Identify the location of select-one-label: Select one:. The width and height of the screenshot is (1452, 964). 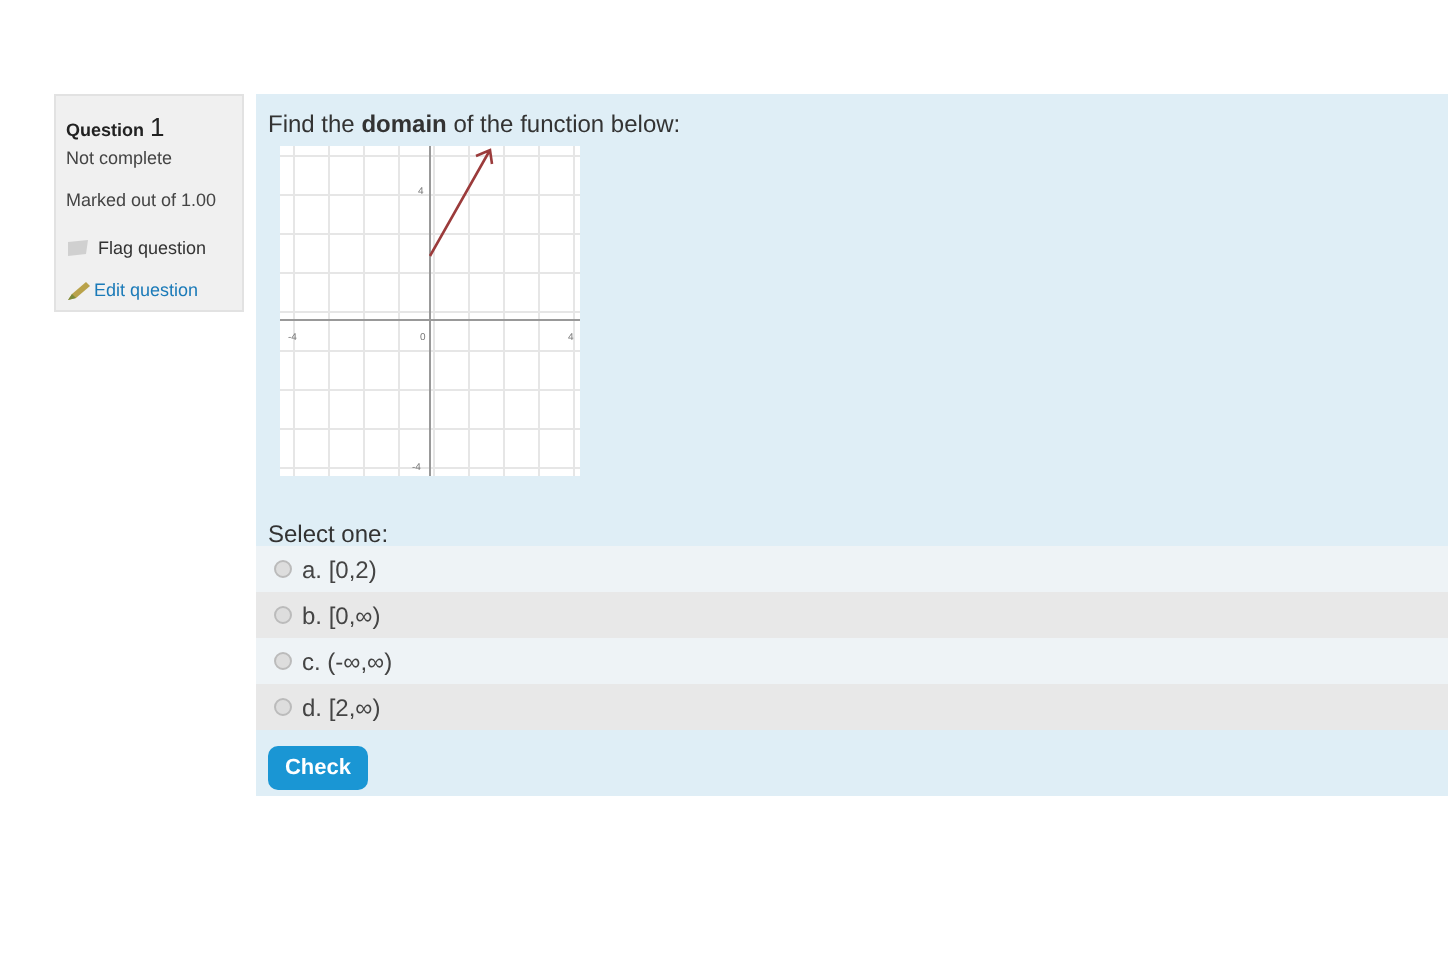
(328, 532).